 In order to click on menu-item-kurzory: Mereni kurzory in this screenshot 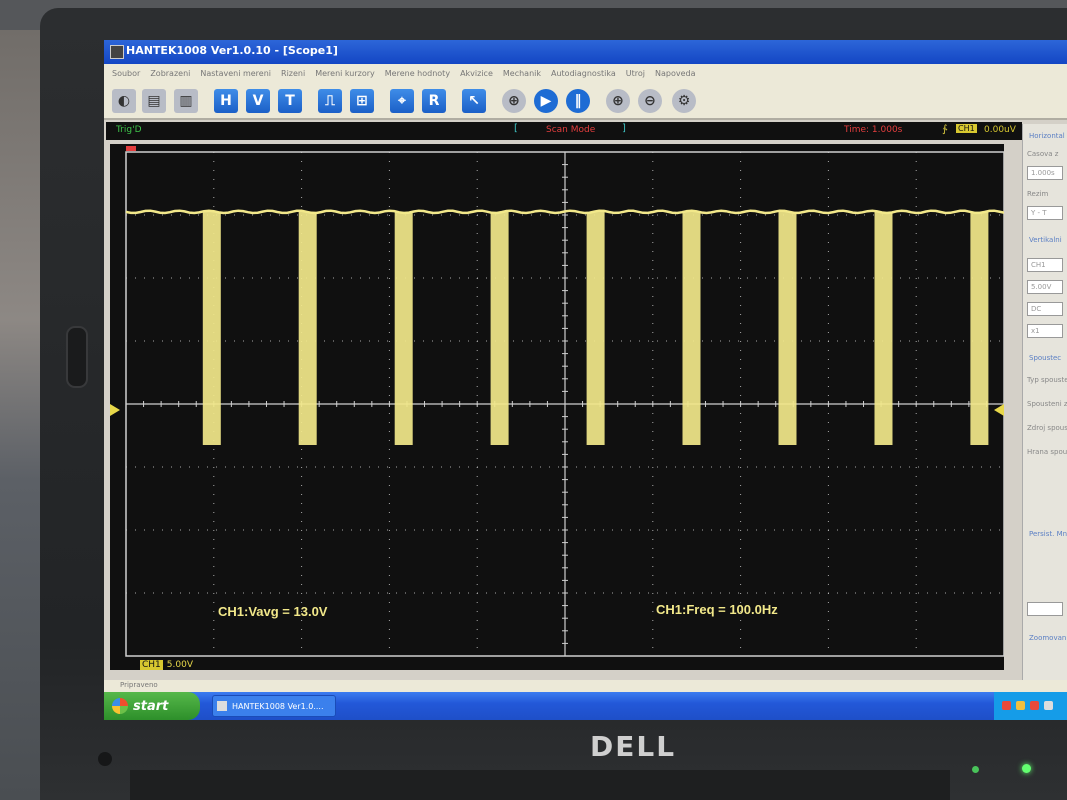, I will do `click(345, 73)`.